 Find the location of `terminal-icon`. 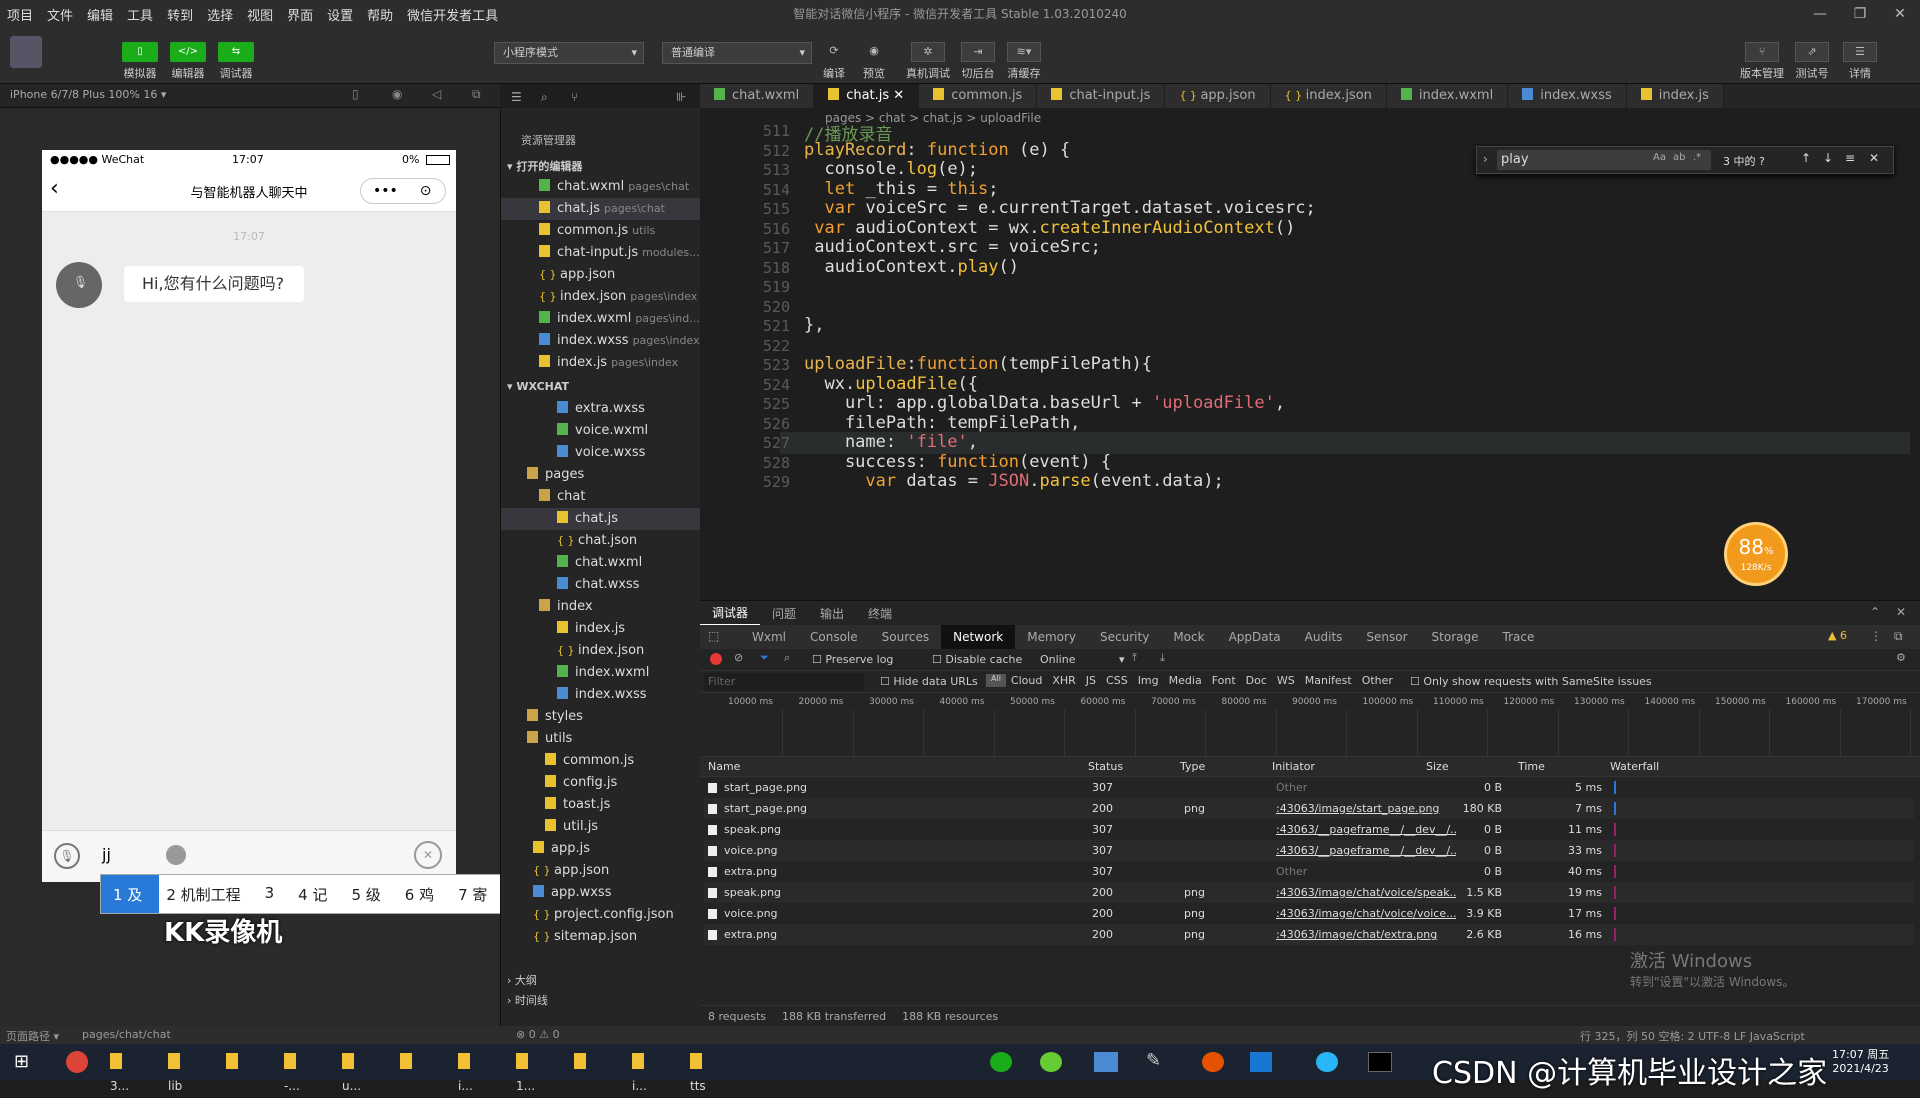

terminal-icon is located at coordinates (1380, 1062).